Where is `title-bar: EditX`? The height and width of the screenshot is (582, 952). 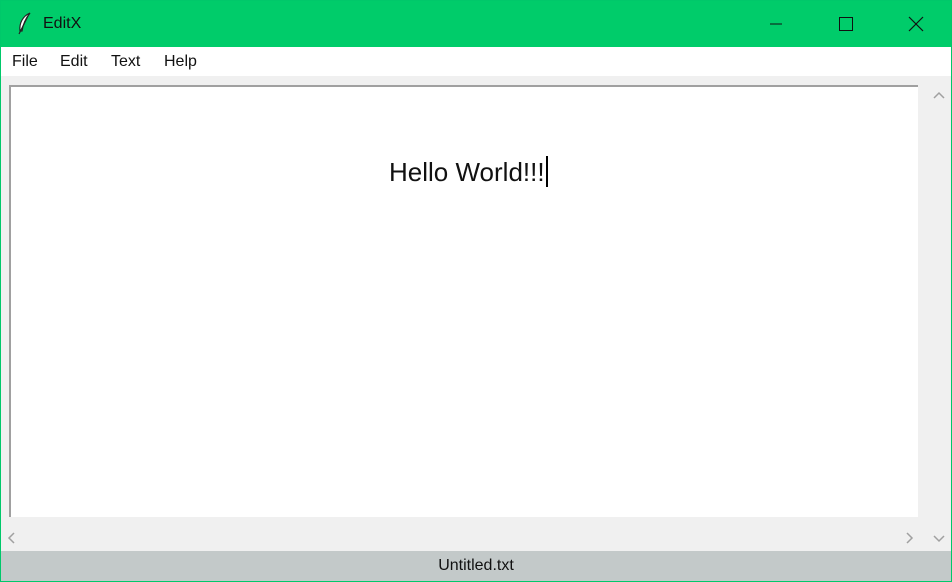
title-bar: EditX is located at coordinates (476, 24).